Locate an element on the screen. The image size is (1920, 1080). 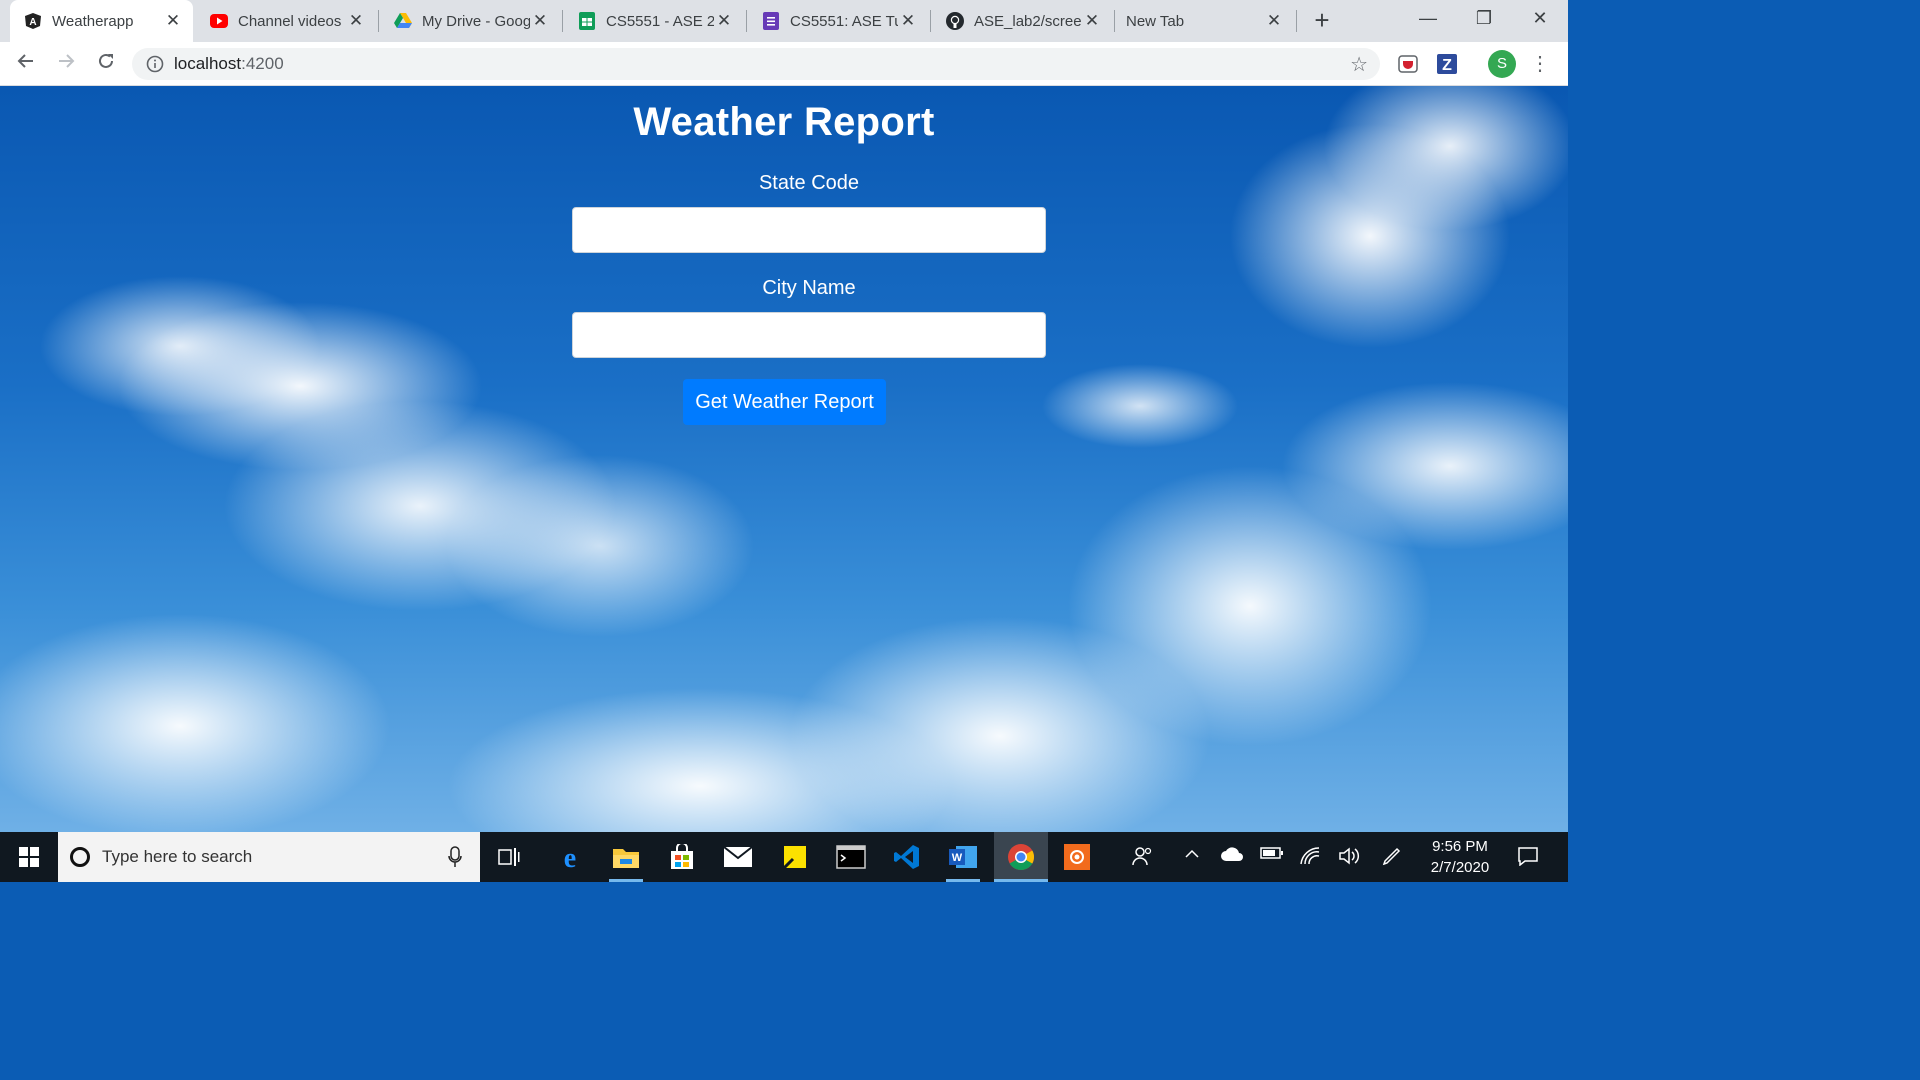
tab-title: New Tab is located at coordinates (1155, 21).